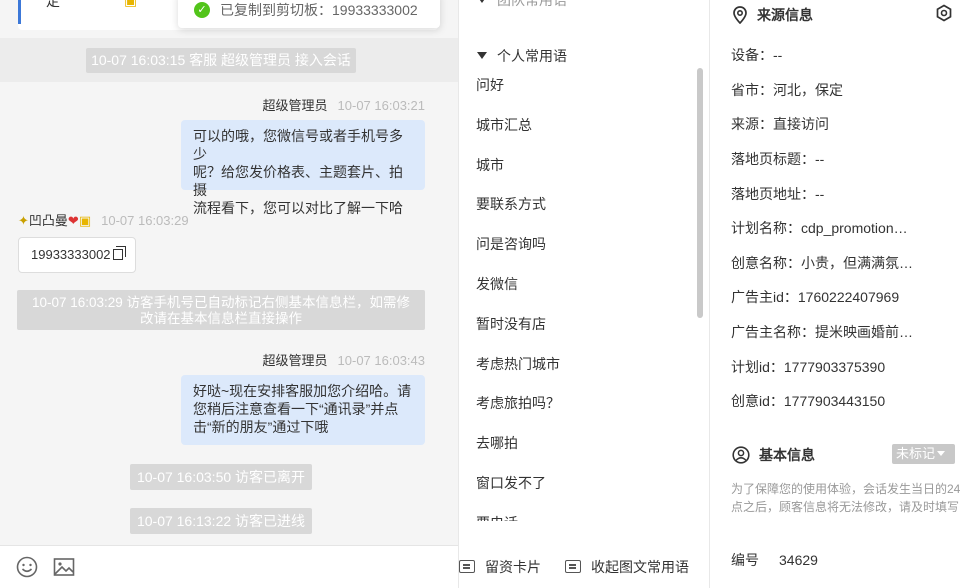 The height and width of the screenshot is (588, 973). Describe the element at coordinates (381, 360) in the screenshot. I see `message-time: 10-07 16:03:43` at that location.